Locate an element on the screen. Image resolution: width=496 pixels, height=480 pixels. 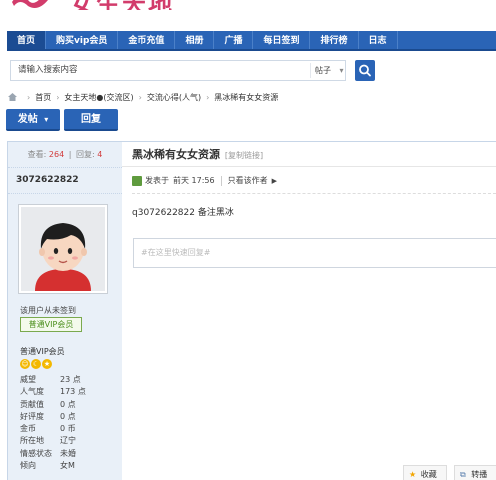
divider is located at coordinates (314, 193).